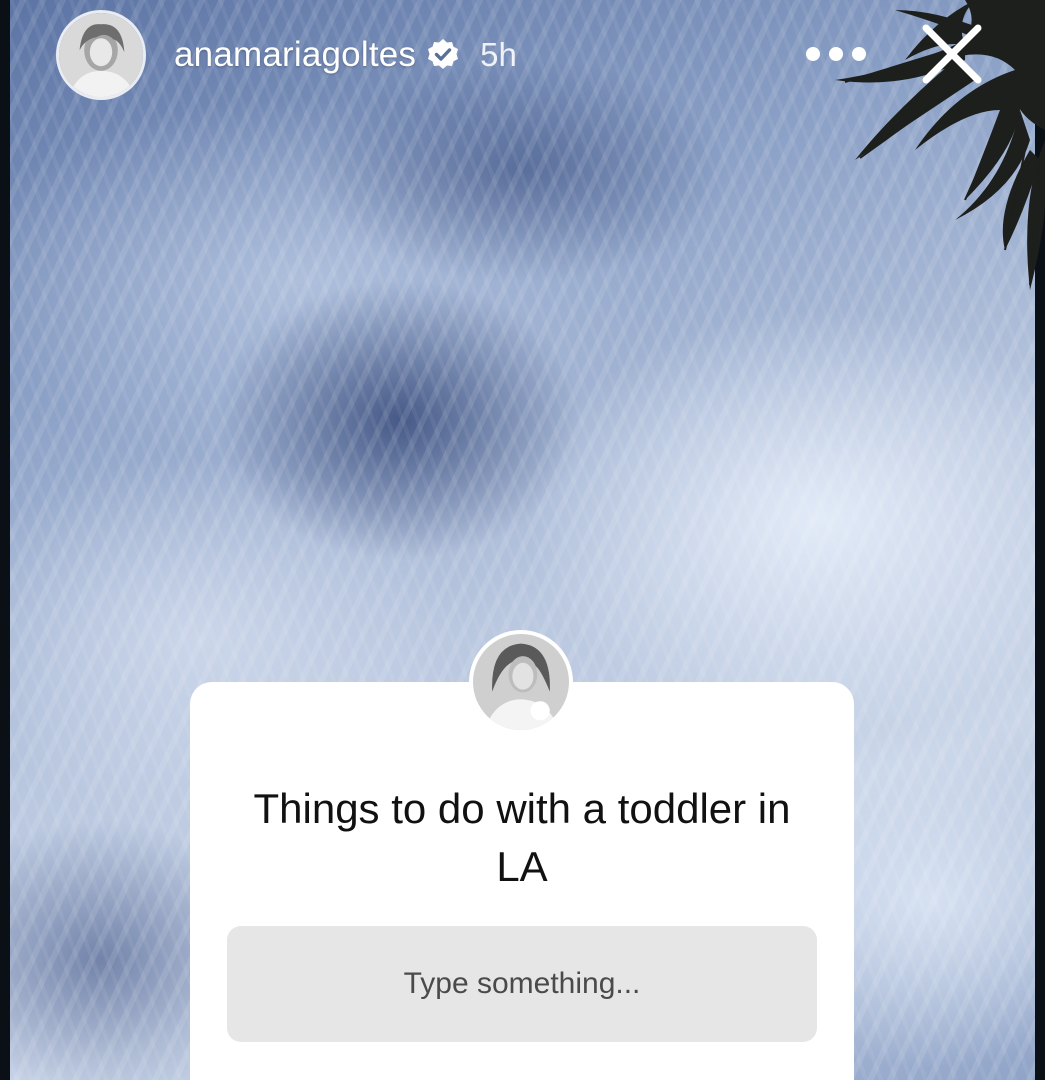 This screenshot has height=1080, width=1045. I want to click on profile-avatar, so click(101, 55).